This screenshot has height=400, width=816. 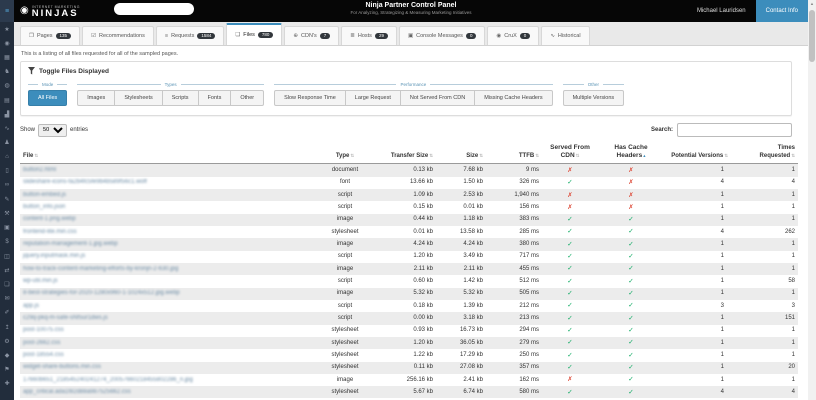 I want to click on file-link: app_critical.ada1f82d88a987525662.css, so click(x=77, y=392).